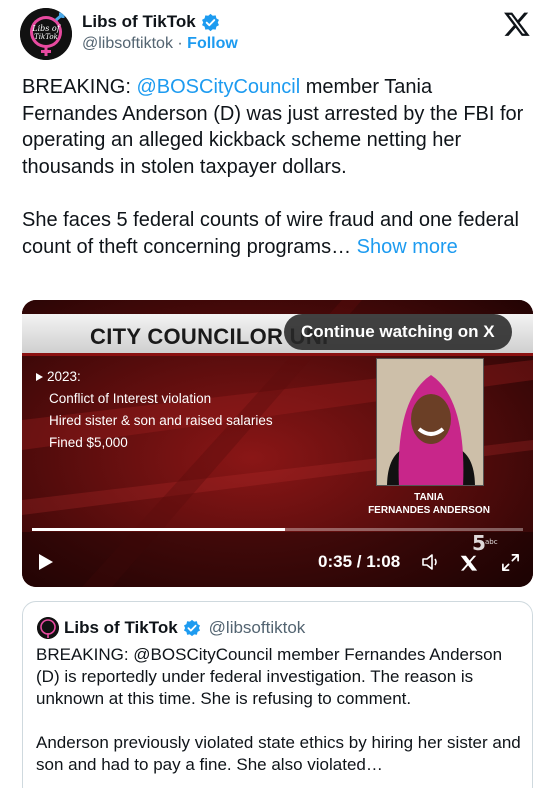  Describe the element at coordinates (48, 628) in the screenshot. I see `quoted-author-avatar` at that location.